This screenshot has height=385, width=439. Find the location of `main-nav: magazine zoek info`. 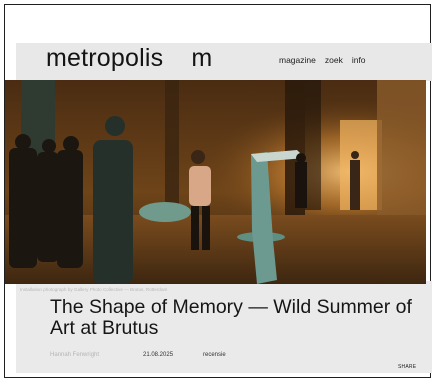

main-nav: magazine zoek info is located at coordinates (322, 60).